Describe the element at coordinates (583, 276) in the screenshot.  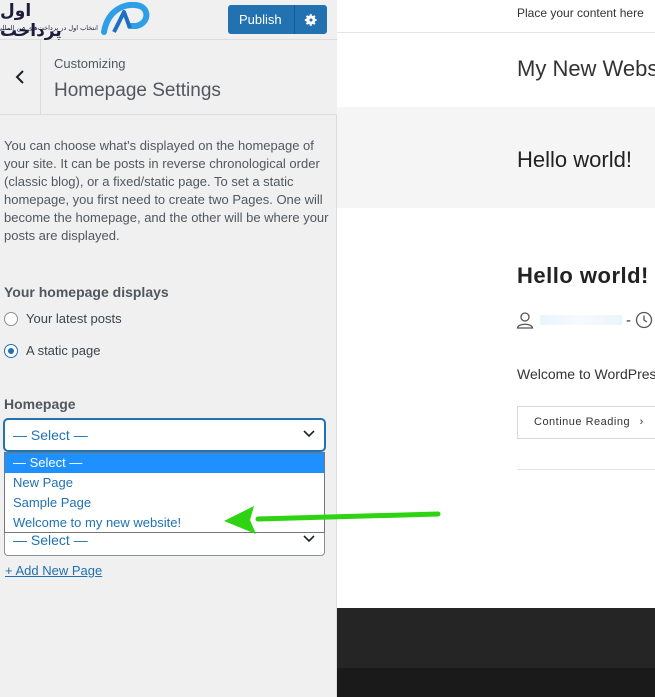
I see `preview-post-title: Hello world!` at that location.